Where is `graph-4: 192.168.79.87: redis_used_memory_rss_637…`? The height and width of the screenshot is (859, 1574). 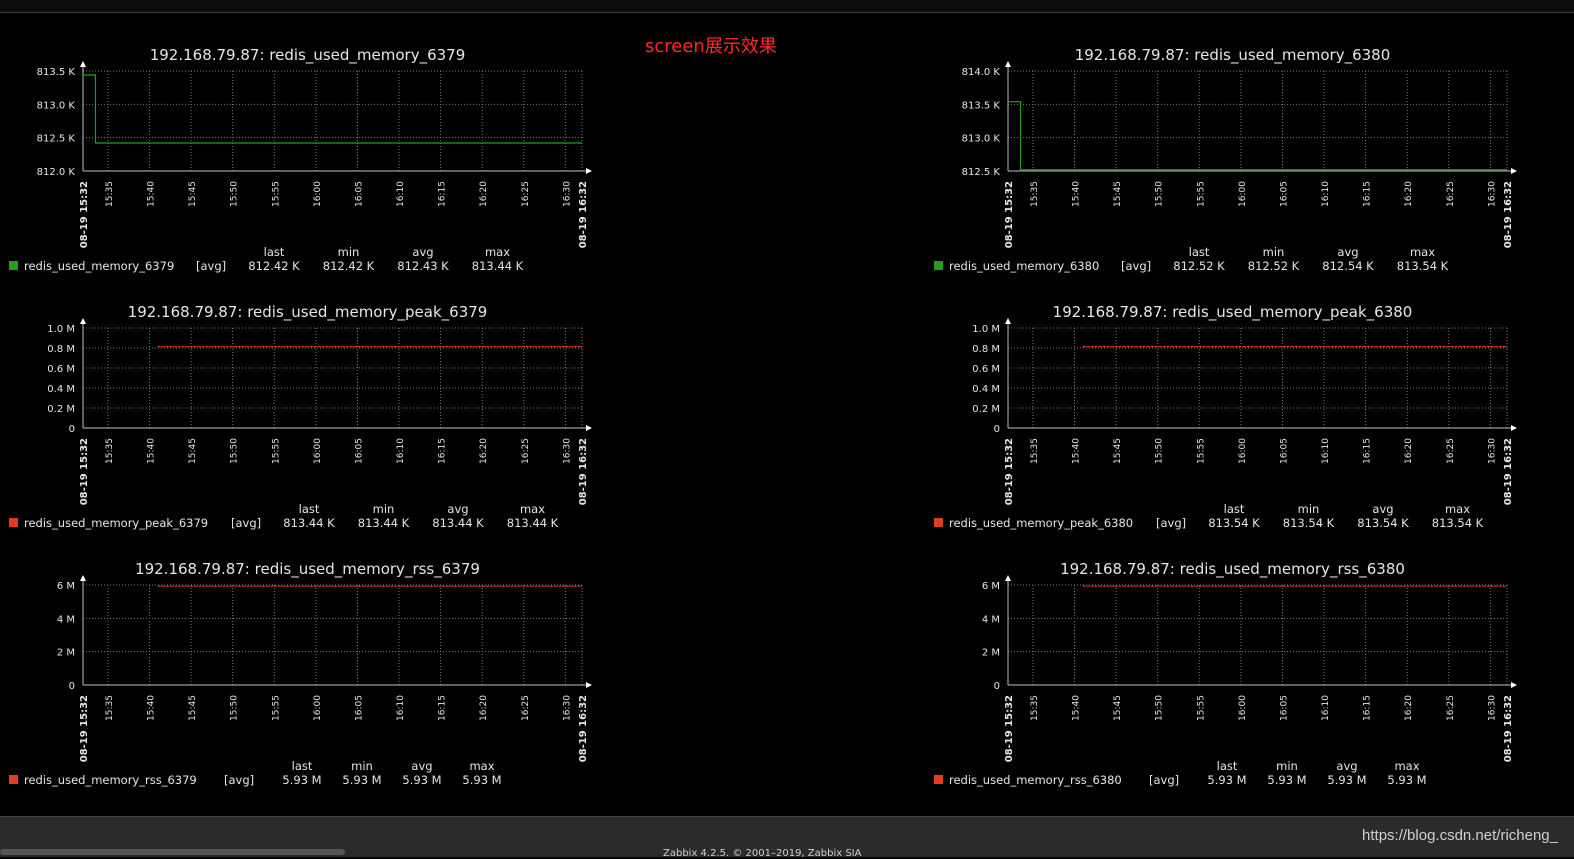 graph-4: 192.168.79.87: redis_used_memory_rss_637… is located at coordinates (300, 676).